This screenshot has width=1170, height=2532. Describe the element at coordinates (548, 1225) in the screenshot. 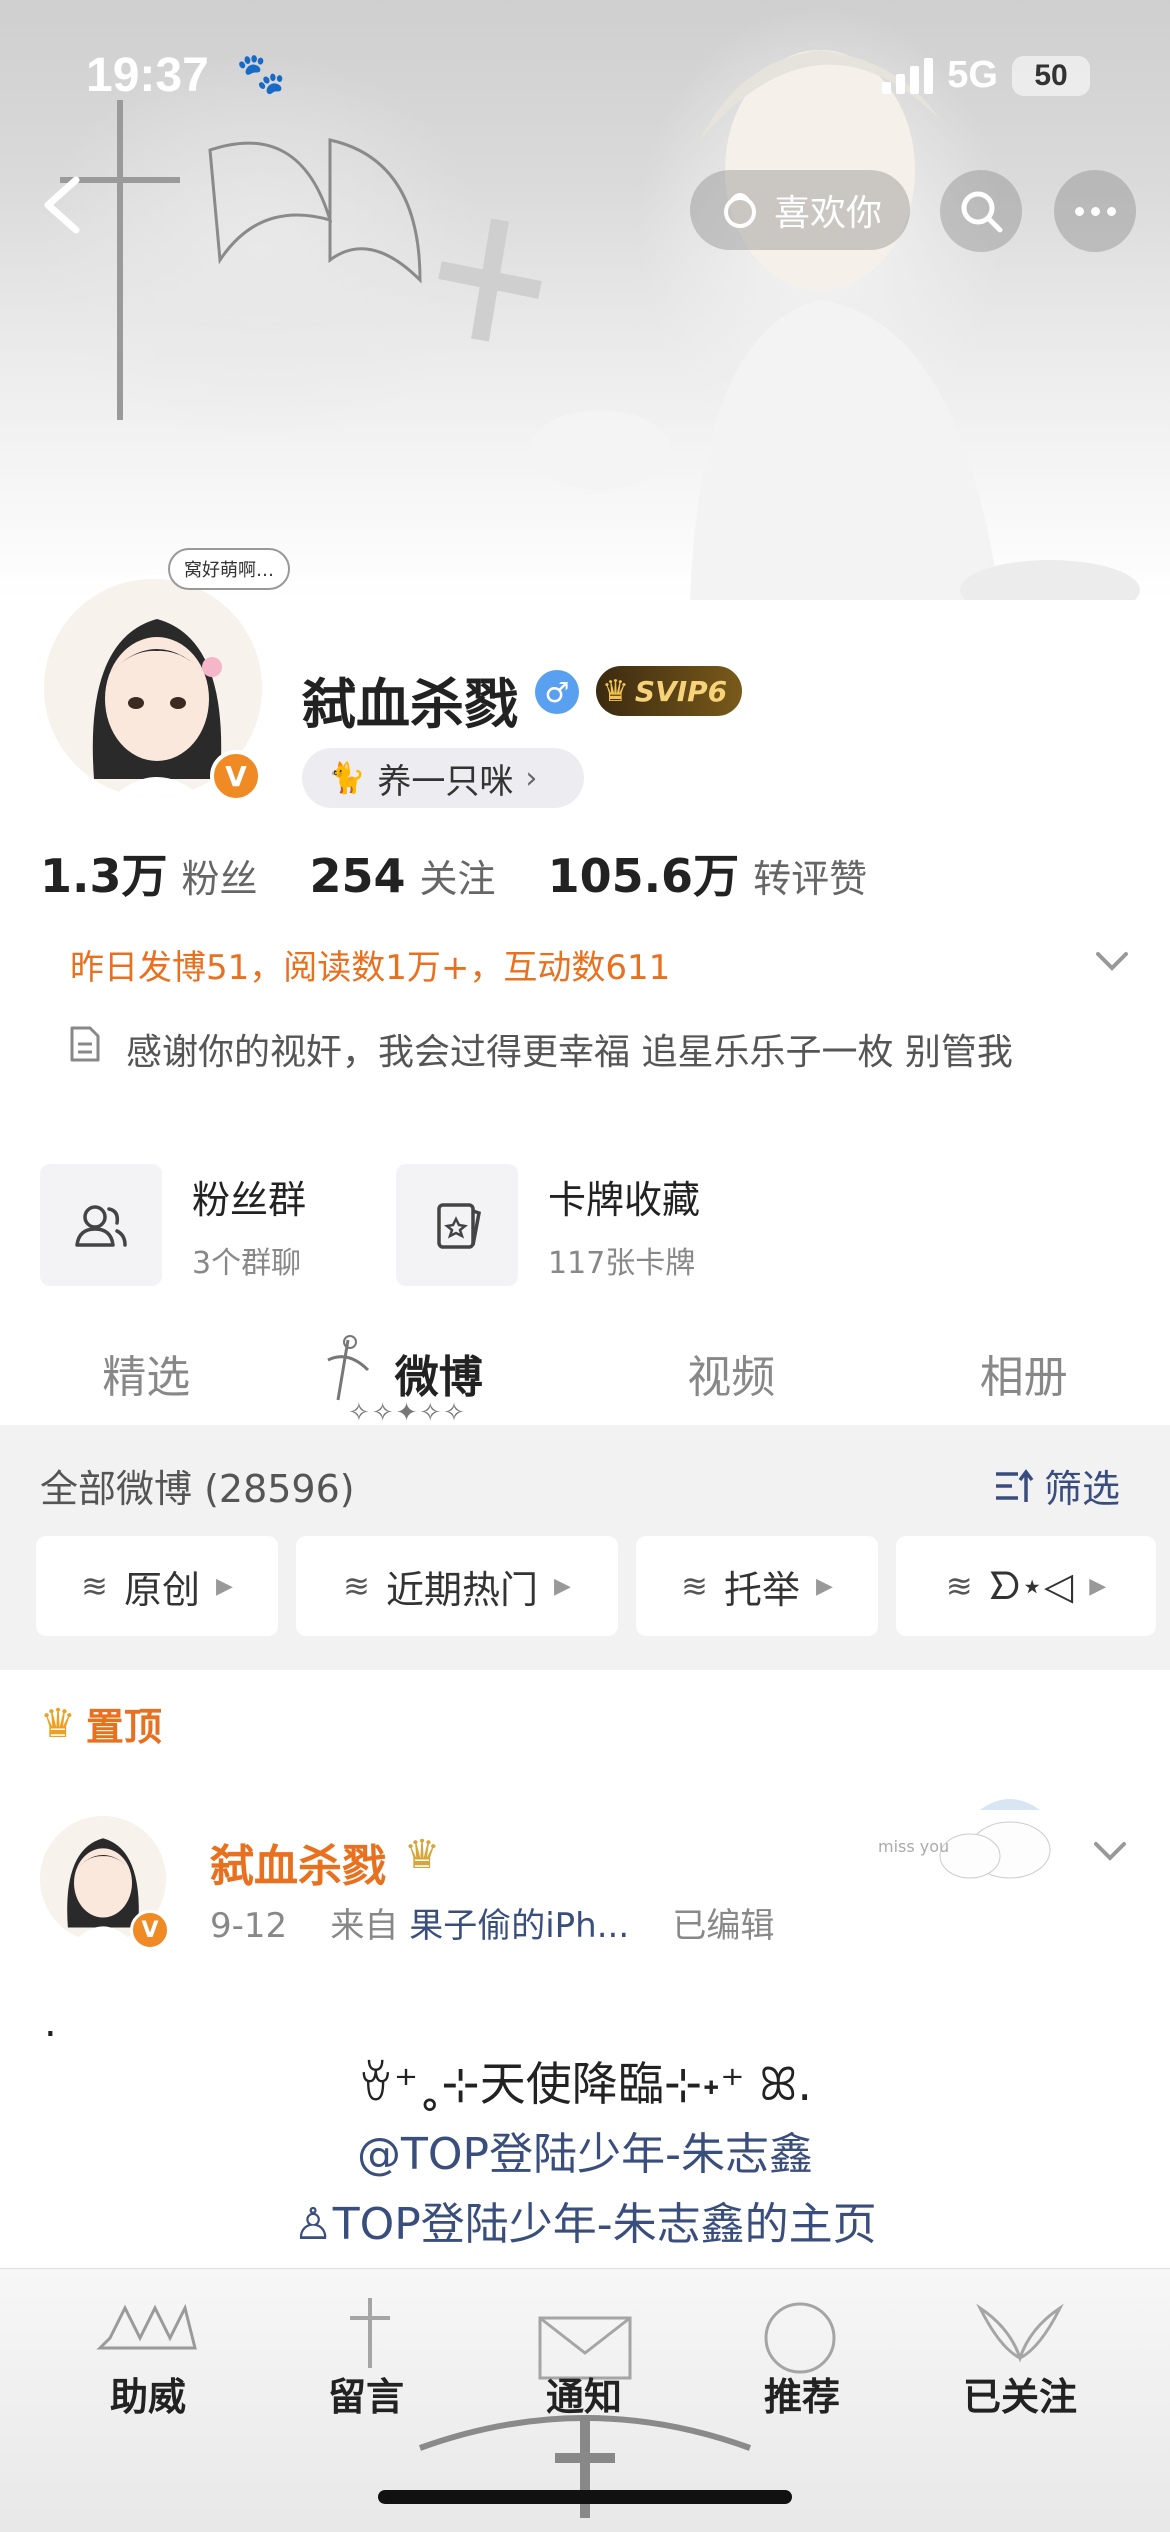

I see `card-collection-card: 卡牌收藏 117张卡牌` at that location.